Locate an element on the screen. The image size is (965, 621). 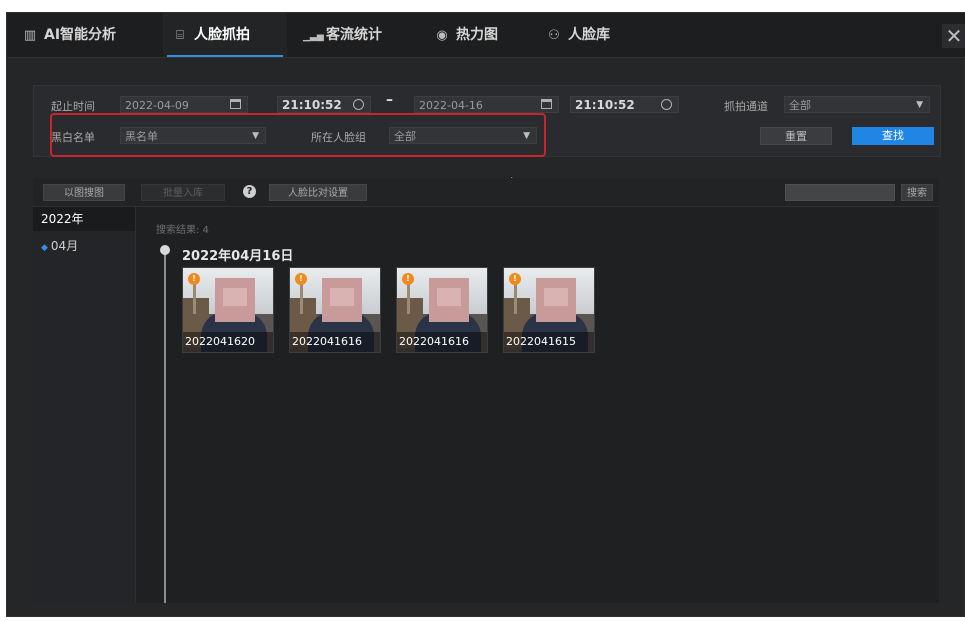
start-time-field: 21:10:52 is located at coordinates (324, 104).